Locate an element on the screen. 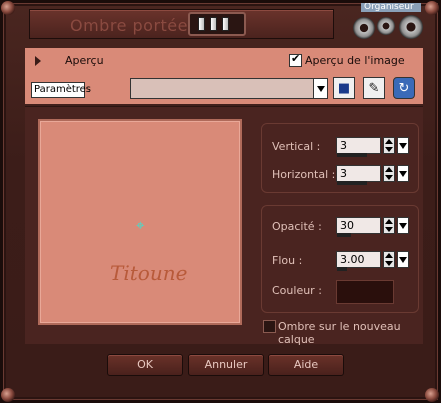  chevron-down-icon is located at coordinates (320, 88).